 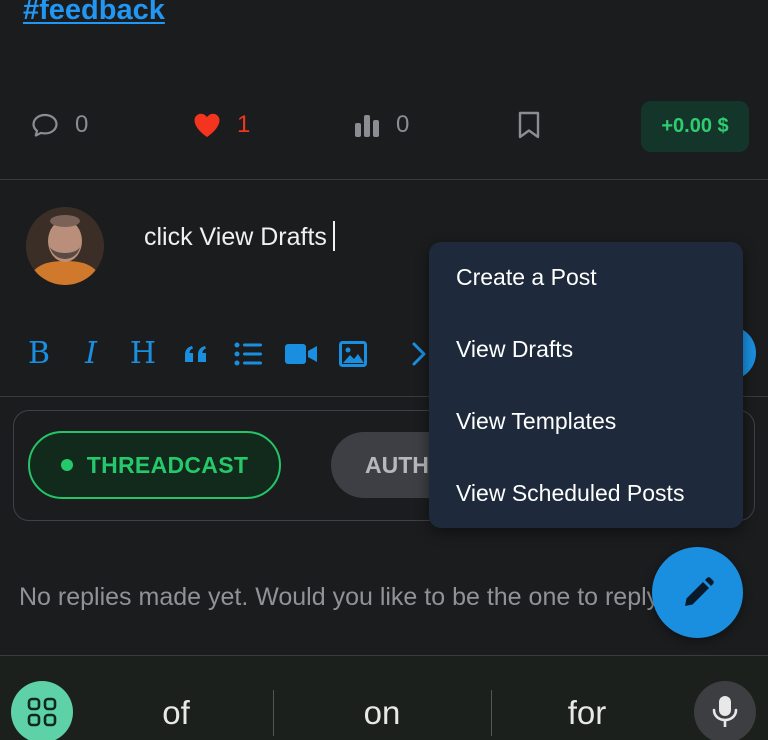 I want to click on bookmark-icon, so click(x=529, y=125).